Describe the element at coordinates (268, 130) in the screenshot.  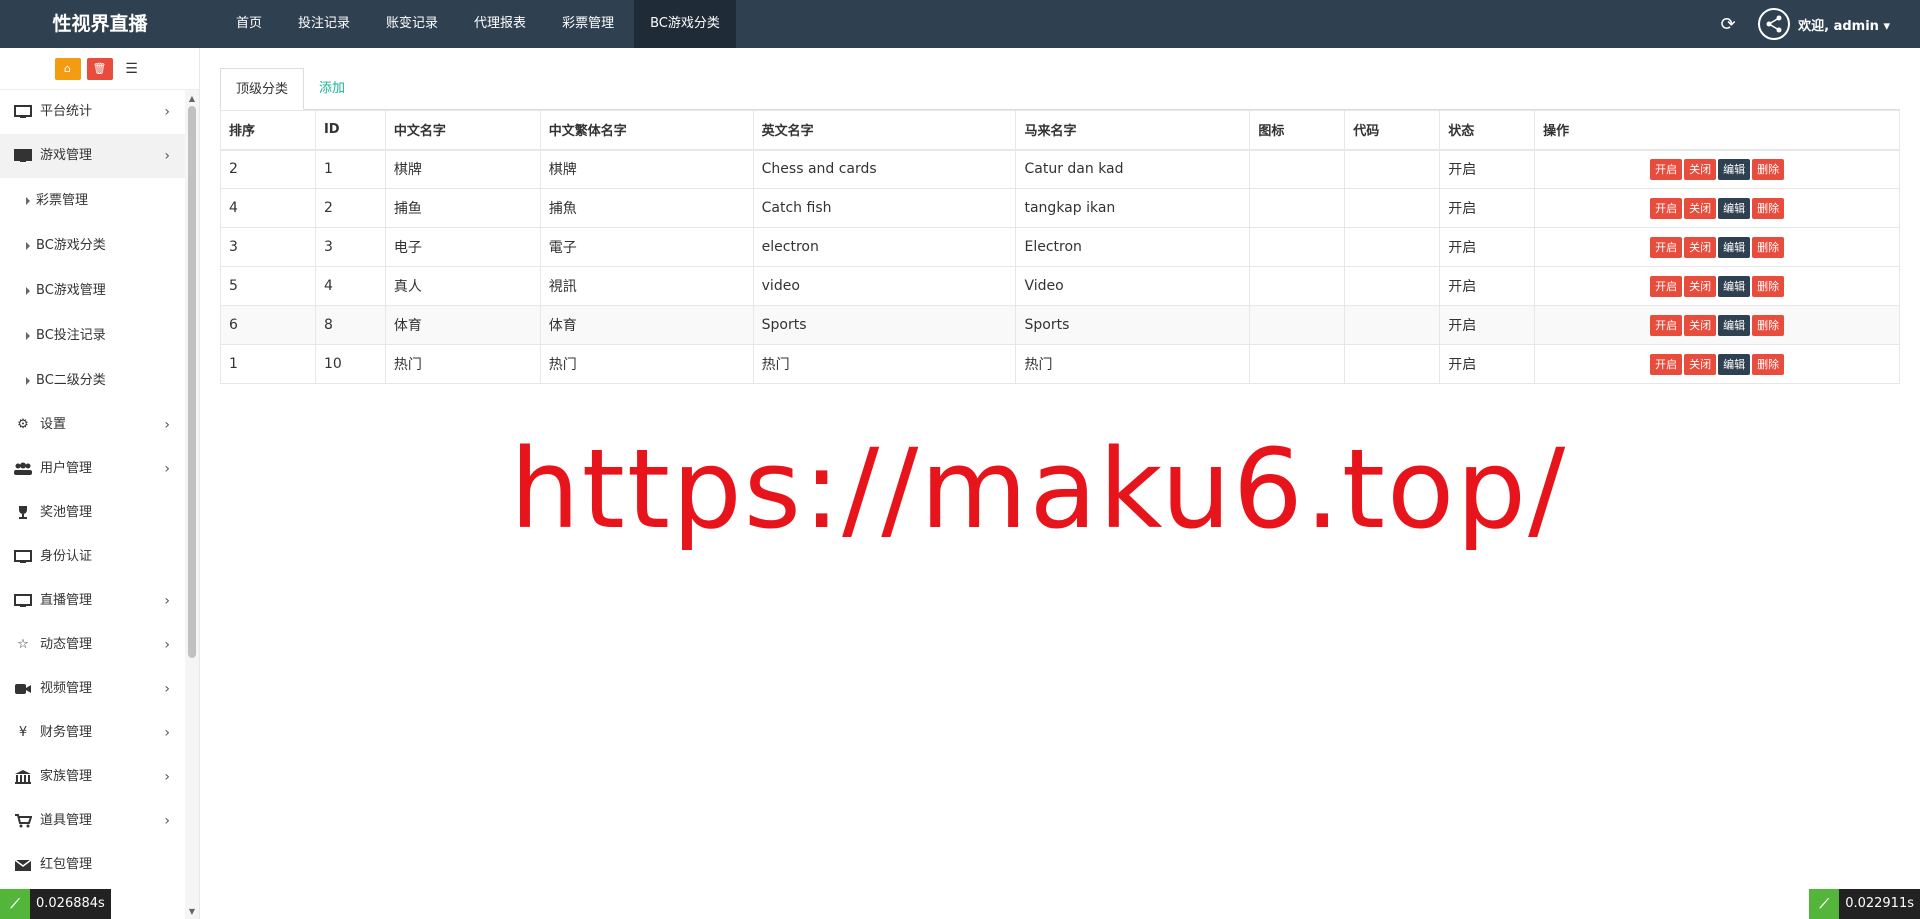
I see `col-sort: 排序` at that location.